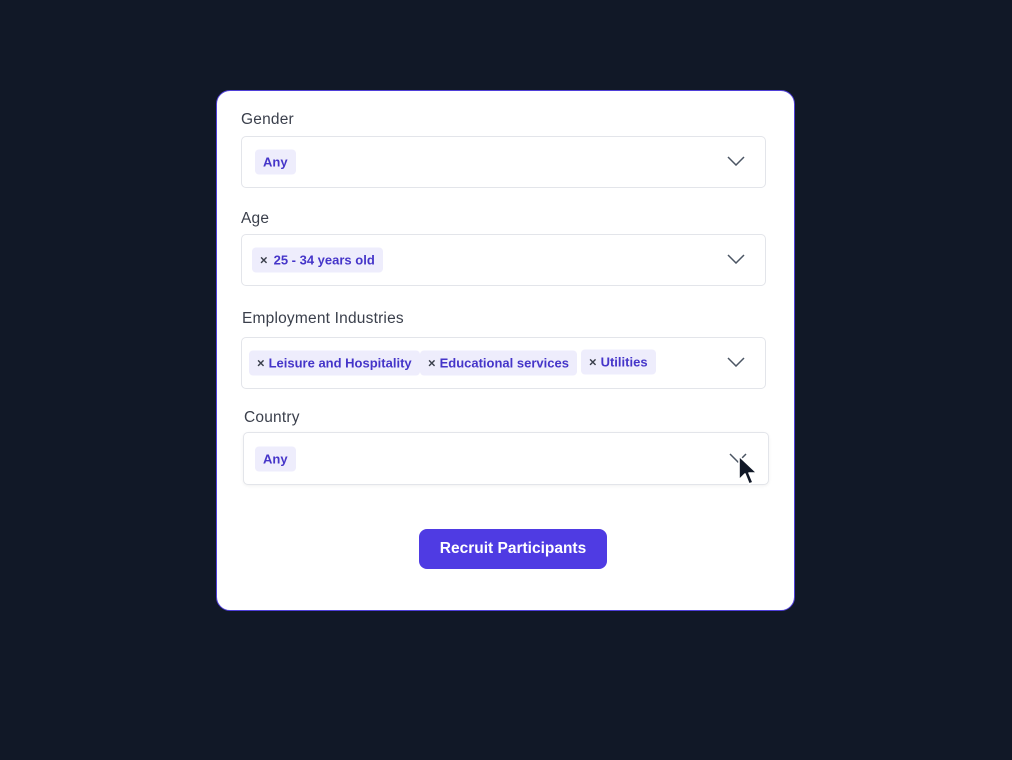  Describe the element at coordinates (624, 362) in the screenshot. I see `chip-label: Utilities` at that location.